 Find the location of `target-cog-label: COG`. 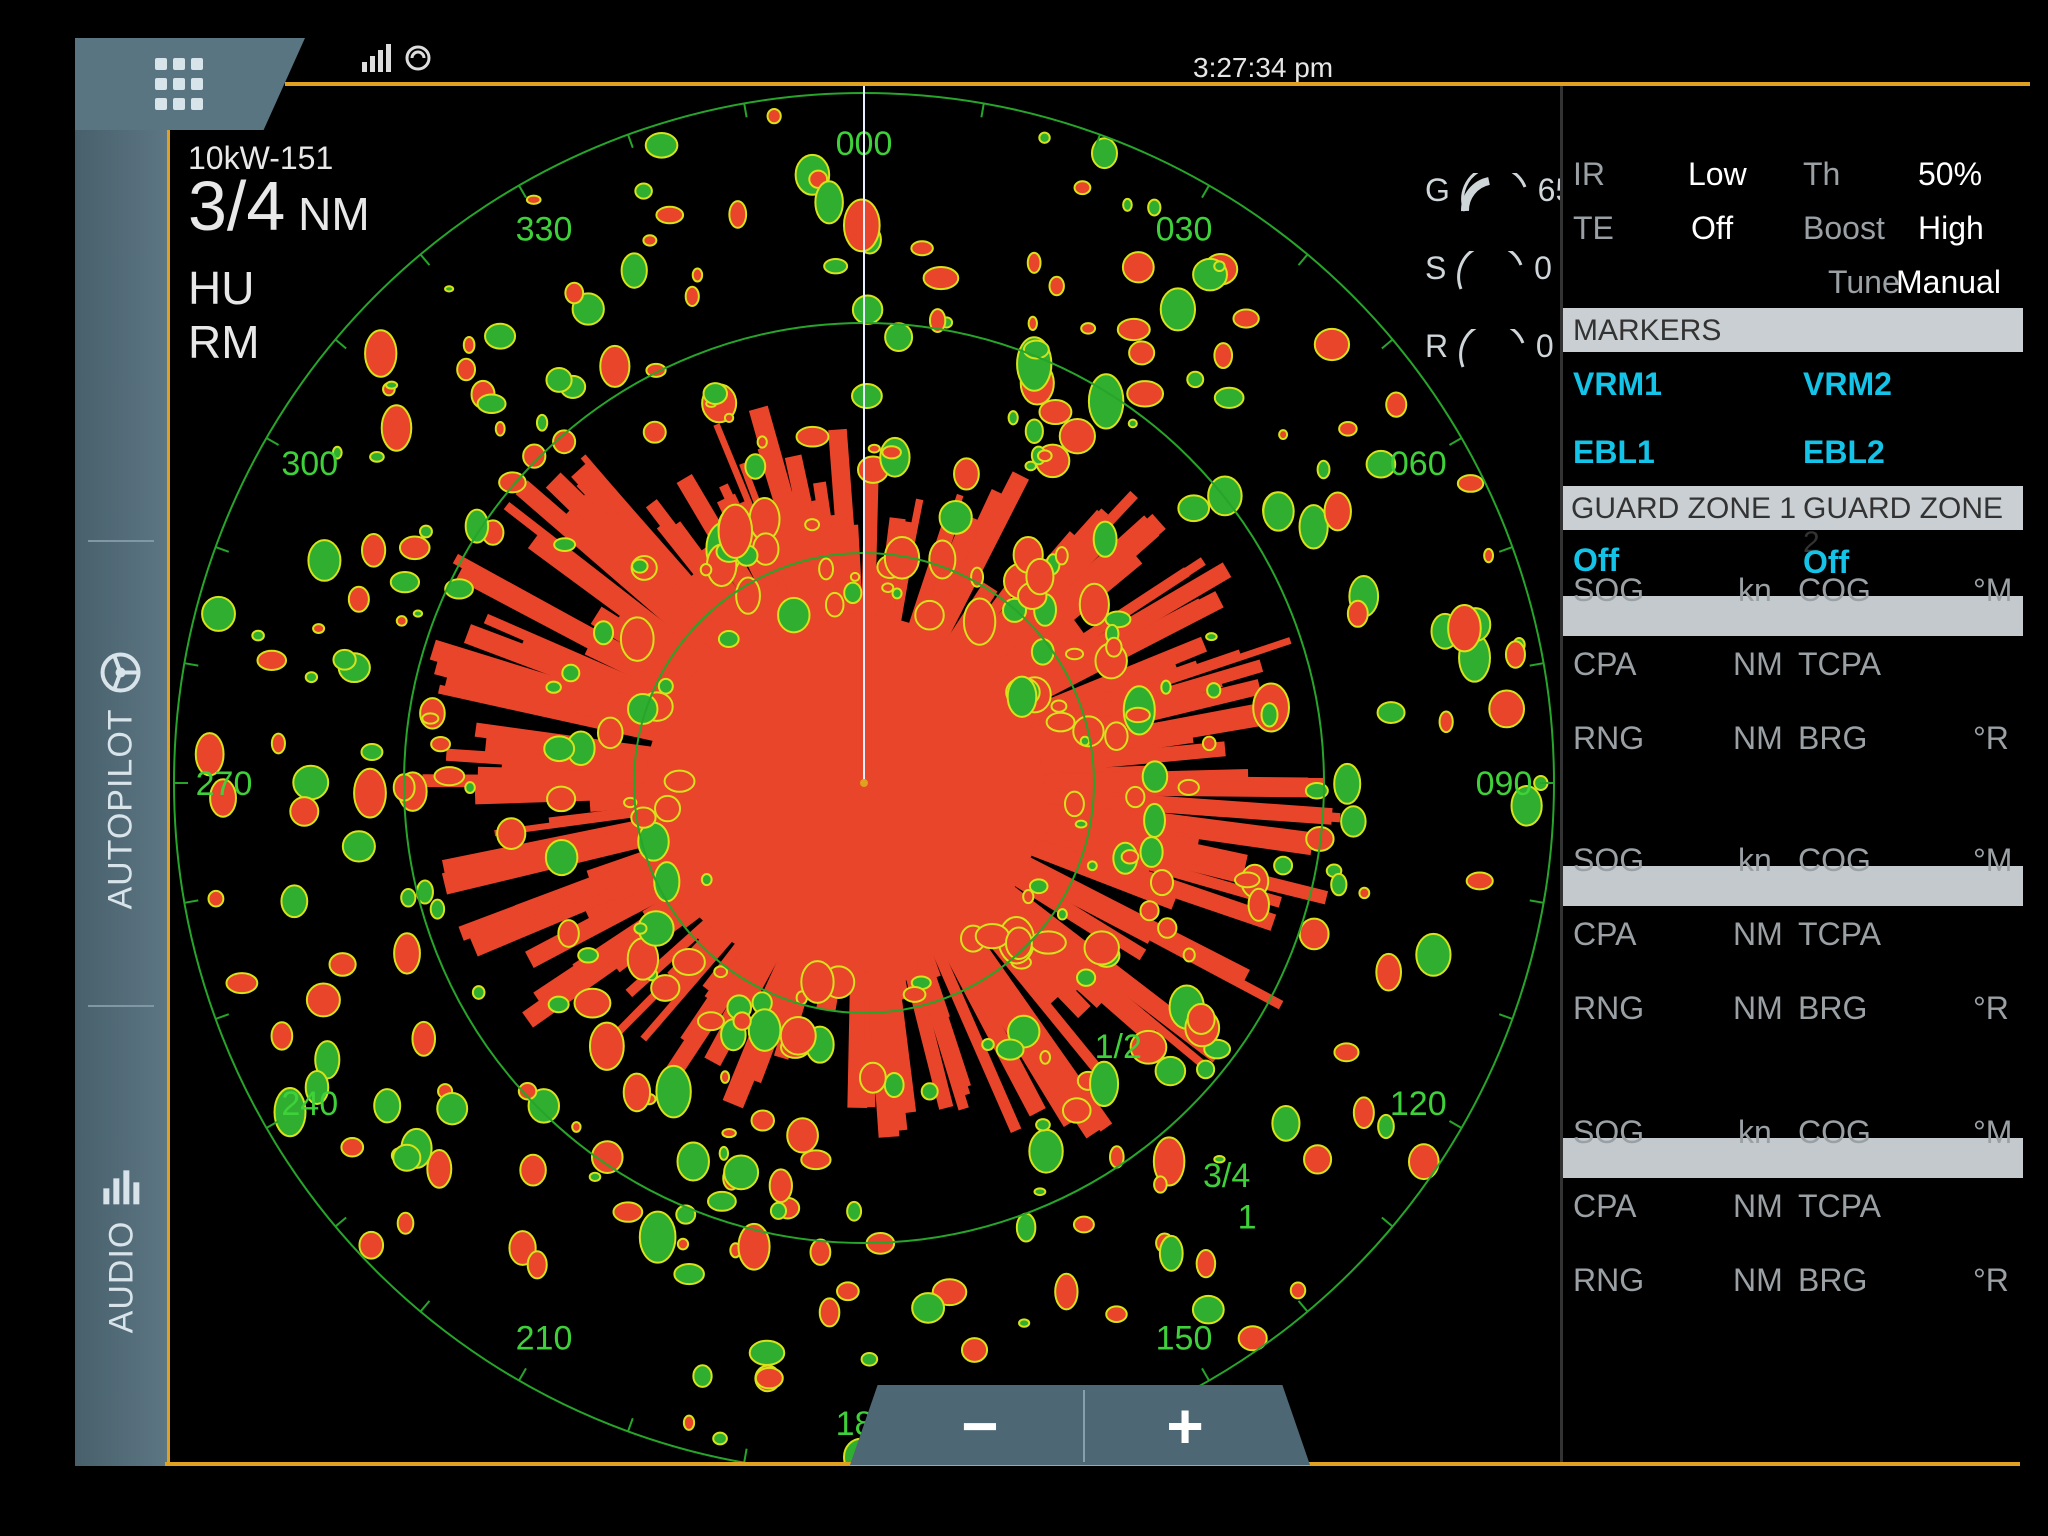

target-cog-label: COG is located at coordinates (1834, 590).